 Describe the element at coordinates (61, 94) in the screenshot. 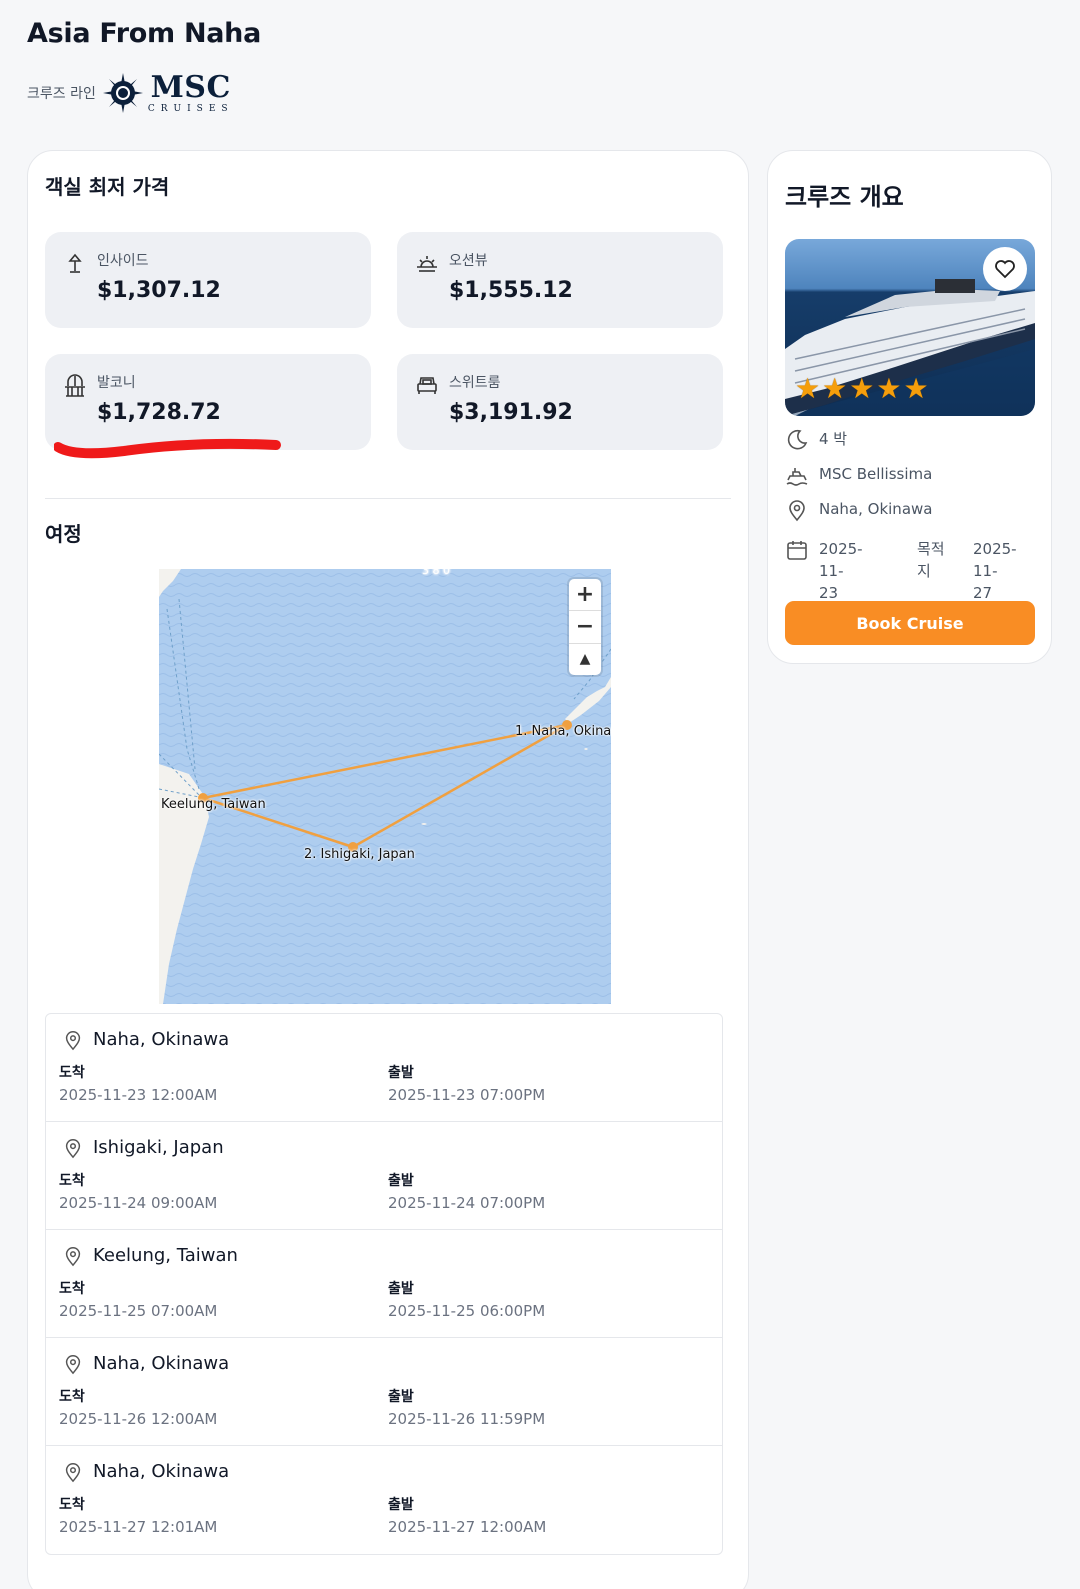

I see `cruise-line-label: 크루즈 라인` at that location.